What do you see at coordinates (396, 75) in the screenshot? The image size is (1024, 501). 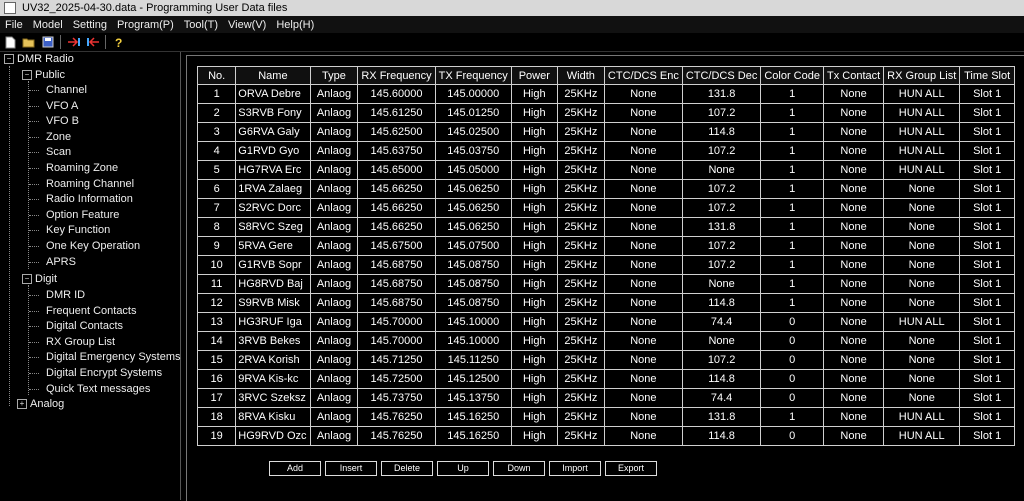 I see `column-header: RX Frequency` at bounding box center [396, 75].